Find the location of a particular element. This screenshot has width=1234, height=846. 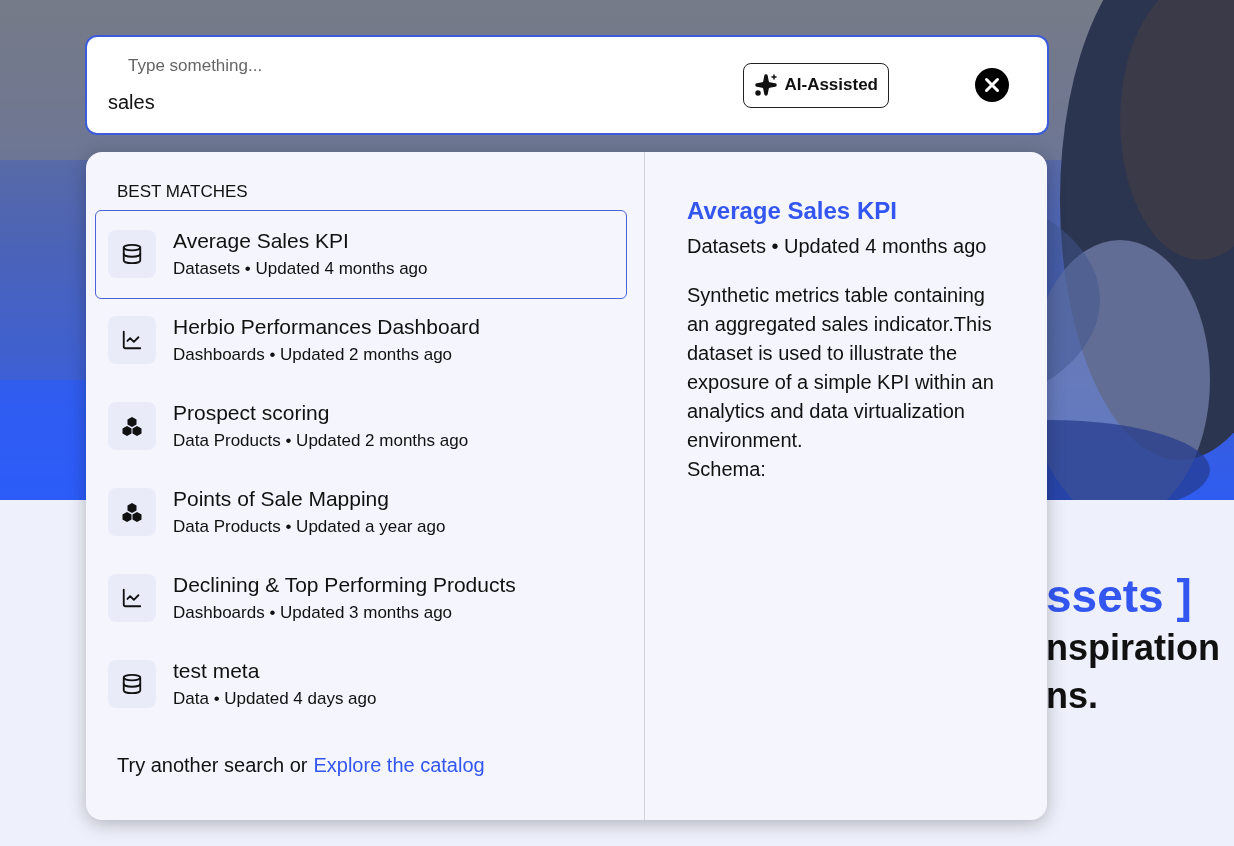

preview-meta: Datasets • Updated 4 months ago is located at coordinates (837, 246).